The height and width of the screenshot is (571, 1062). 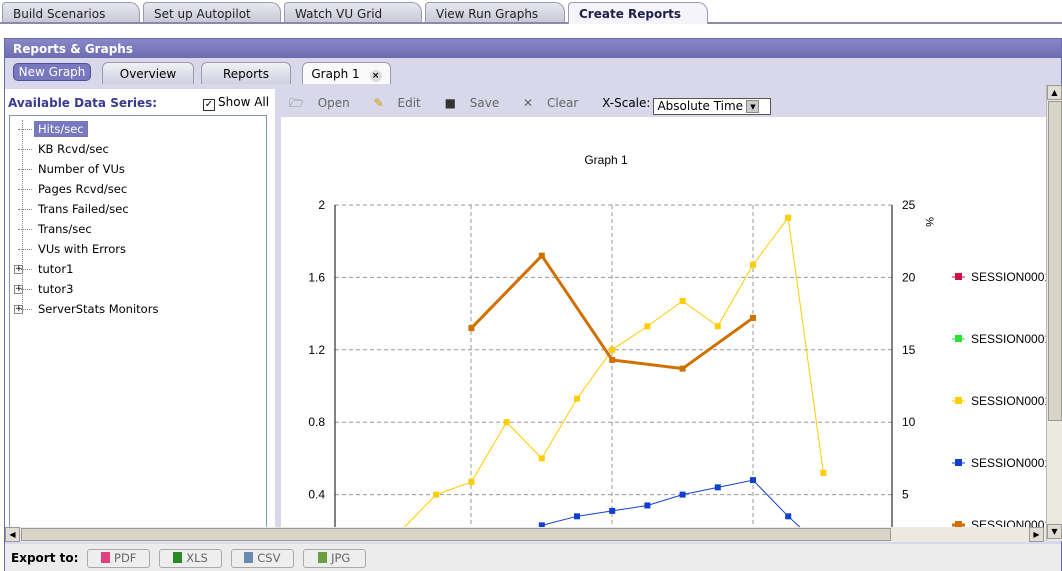 I want to click on y-right-axis-label: %, so click(x=929, y=222).